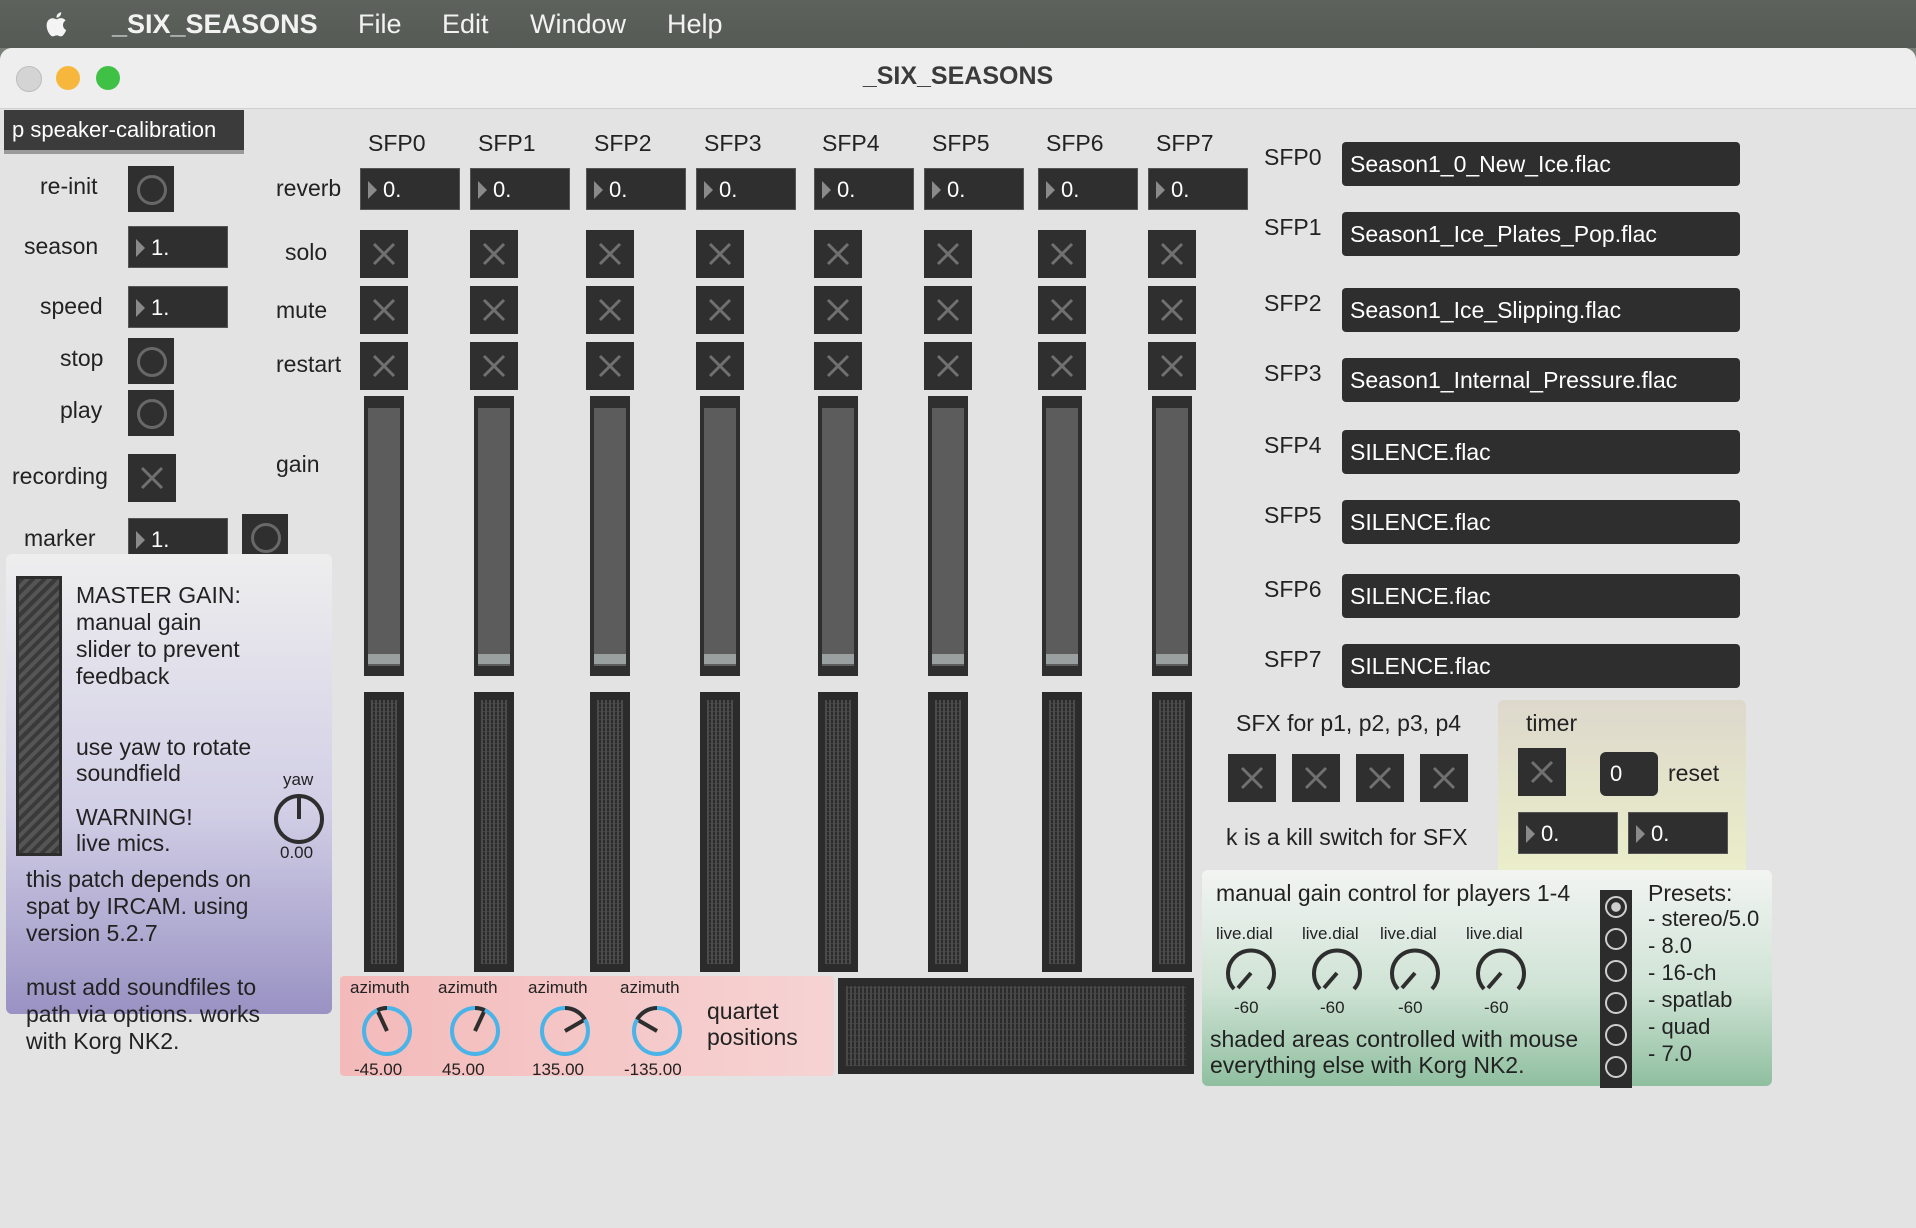 The height and width of the screenshot is (1228, 1916). What do you see at coordinates (465, 24) in the screenshot?
I see `menu-edit: Edit` at bounding box center [465, 24].